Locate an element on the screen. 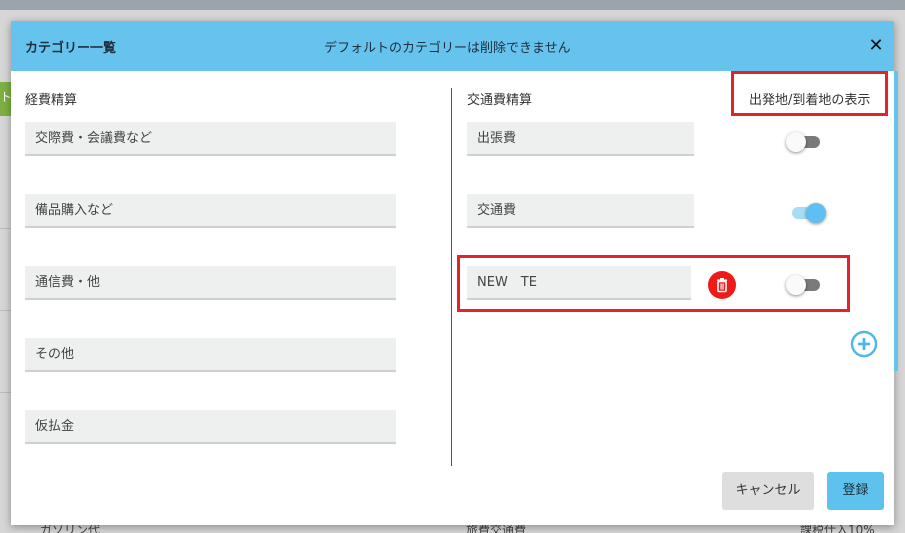 The width and height of the screenshot is (905, 533). expense-category-field: 備品購入など is located at coordinates (210, 211).